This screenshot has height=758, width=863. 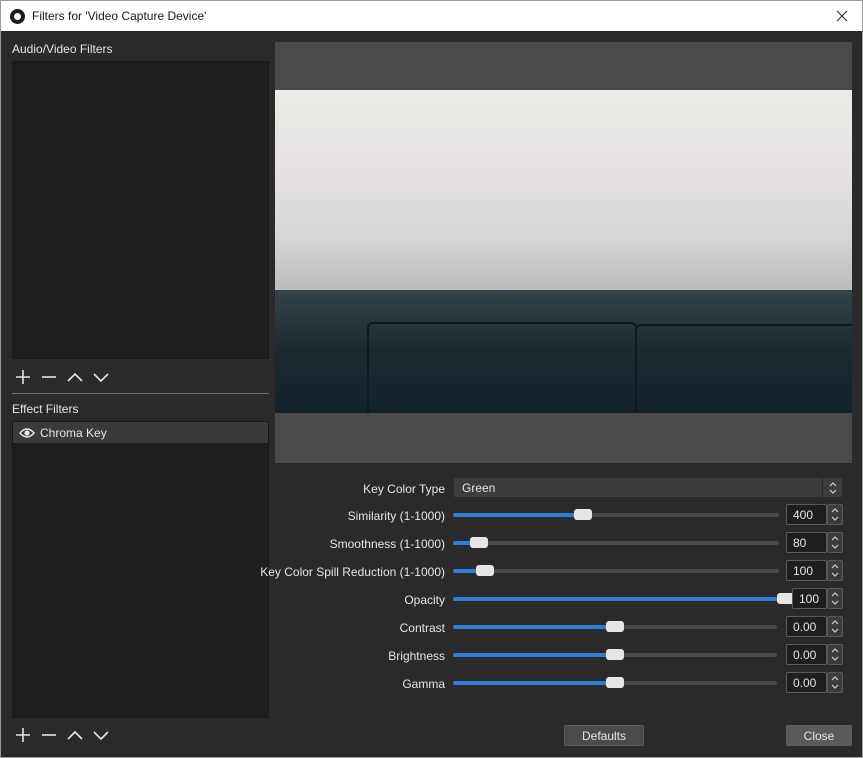 I want to click on spill-reduction-spinbox: 100, so click(x=806, y=570).